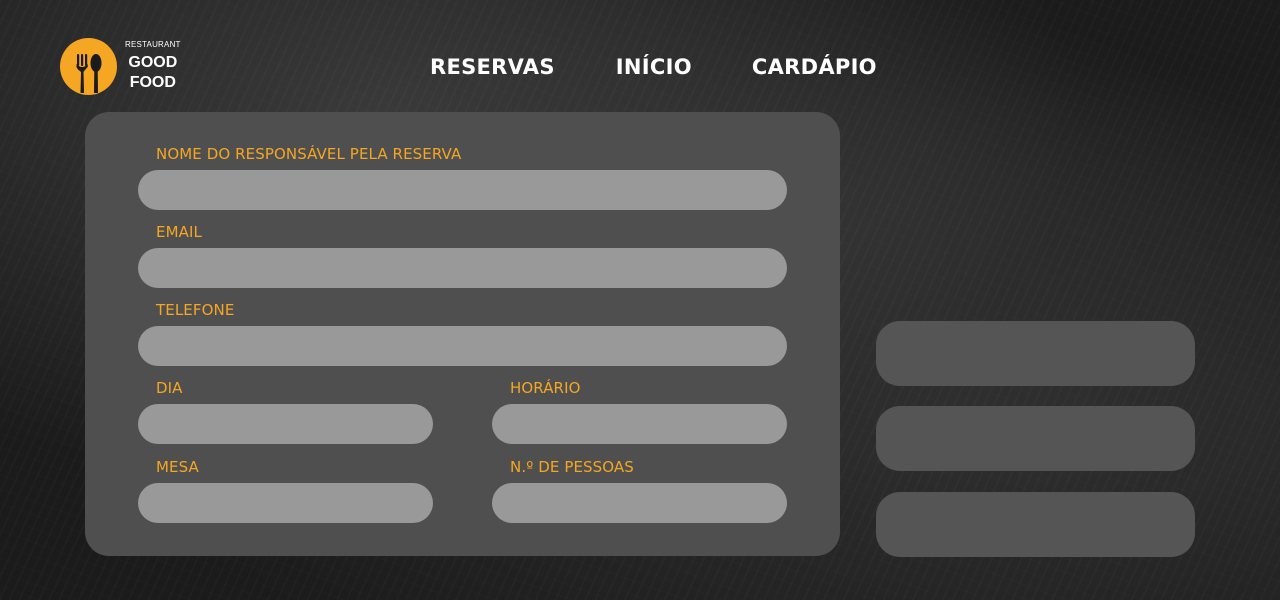 The height and width of the screenshot is (600, 1280). What do you see at coordinates (309, 154) in the screenshot?
I see `name-label: NOME DO RESPONSÁVEL PELA RESERVA` at bounding box center [309, 154].